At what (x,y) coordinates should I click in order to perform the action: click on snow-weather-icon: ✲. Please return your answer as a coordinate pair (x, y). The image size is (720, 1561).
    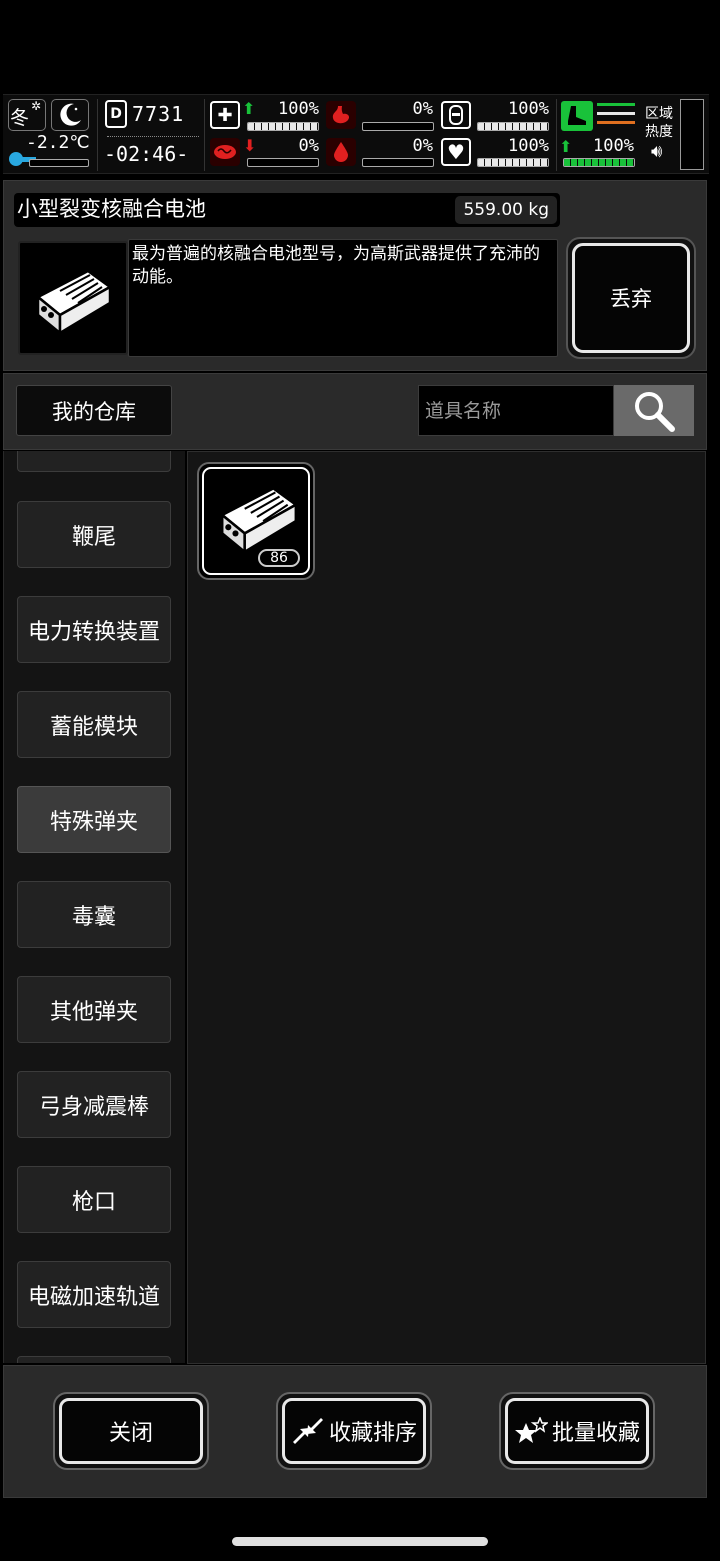
    Looking at the image, I should click on (36, 106).